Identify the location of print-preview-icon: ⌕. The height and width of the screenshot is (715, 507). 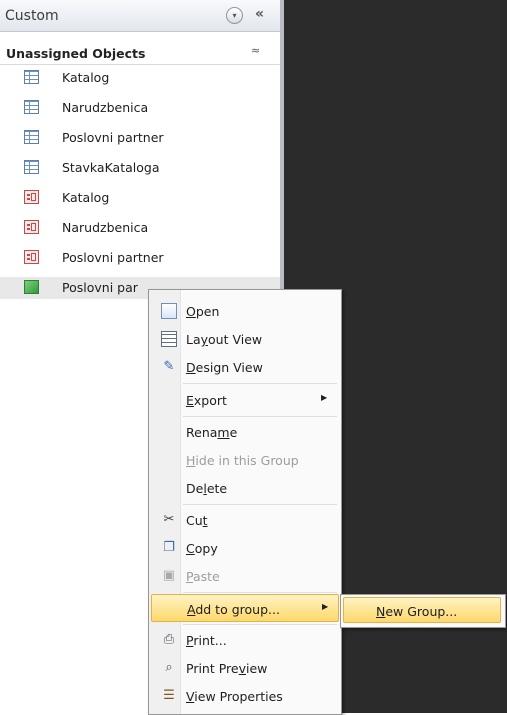
(169, 667).